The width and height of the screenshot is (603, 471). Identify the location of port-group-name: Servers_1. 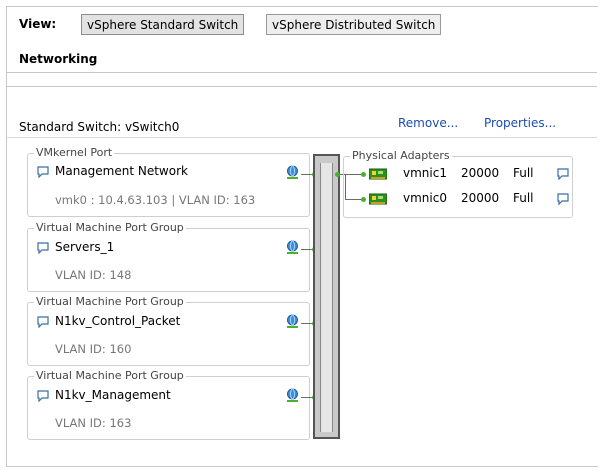
(84, 247).